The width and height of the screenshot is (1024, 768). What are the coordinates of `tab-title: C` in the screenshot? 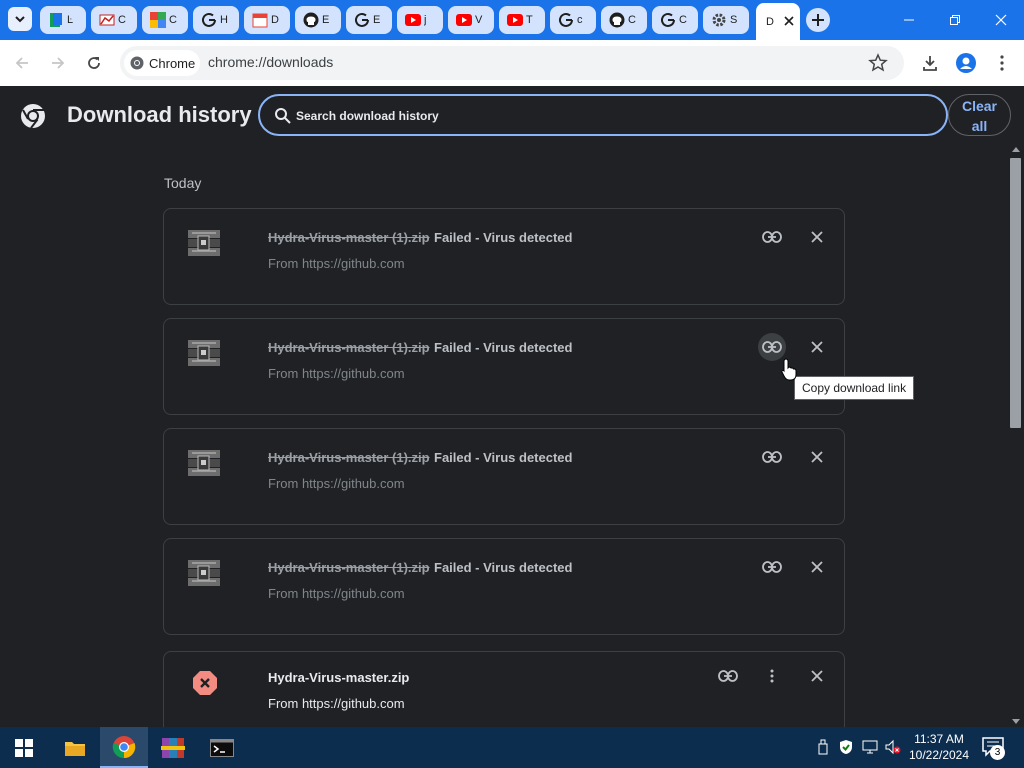 It's located at (173, 20).